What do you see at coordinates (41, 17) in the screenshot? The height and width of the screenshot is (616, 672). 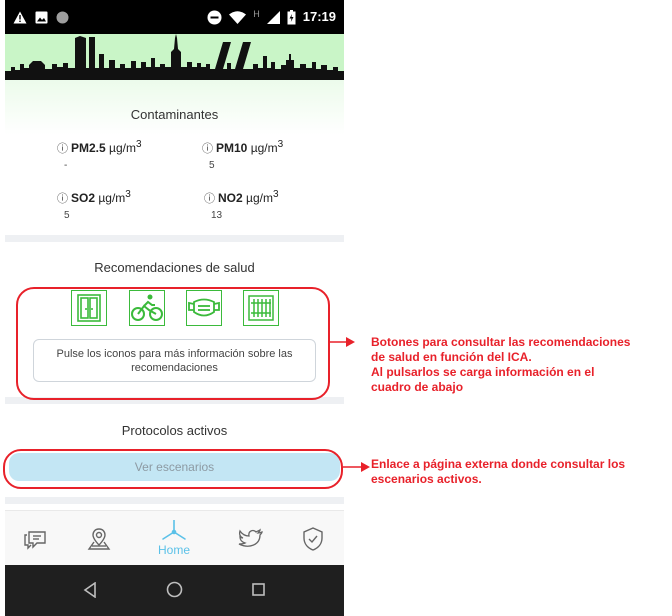 I see `image-icon` at bounding box center [41, 17].